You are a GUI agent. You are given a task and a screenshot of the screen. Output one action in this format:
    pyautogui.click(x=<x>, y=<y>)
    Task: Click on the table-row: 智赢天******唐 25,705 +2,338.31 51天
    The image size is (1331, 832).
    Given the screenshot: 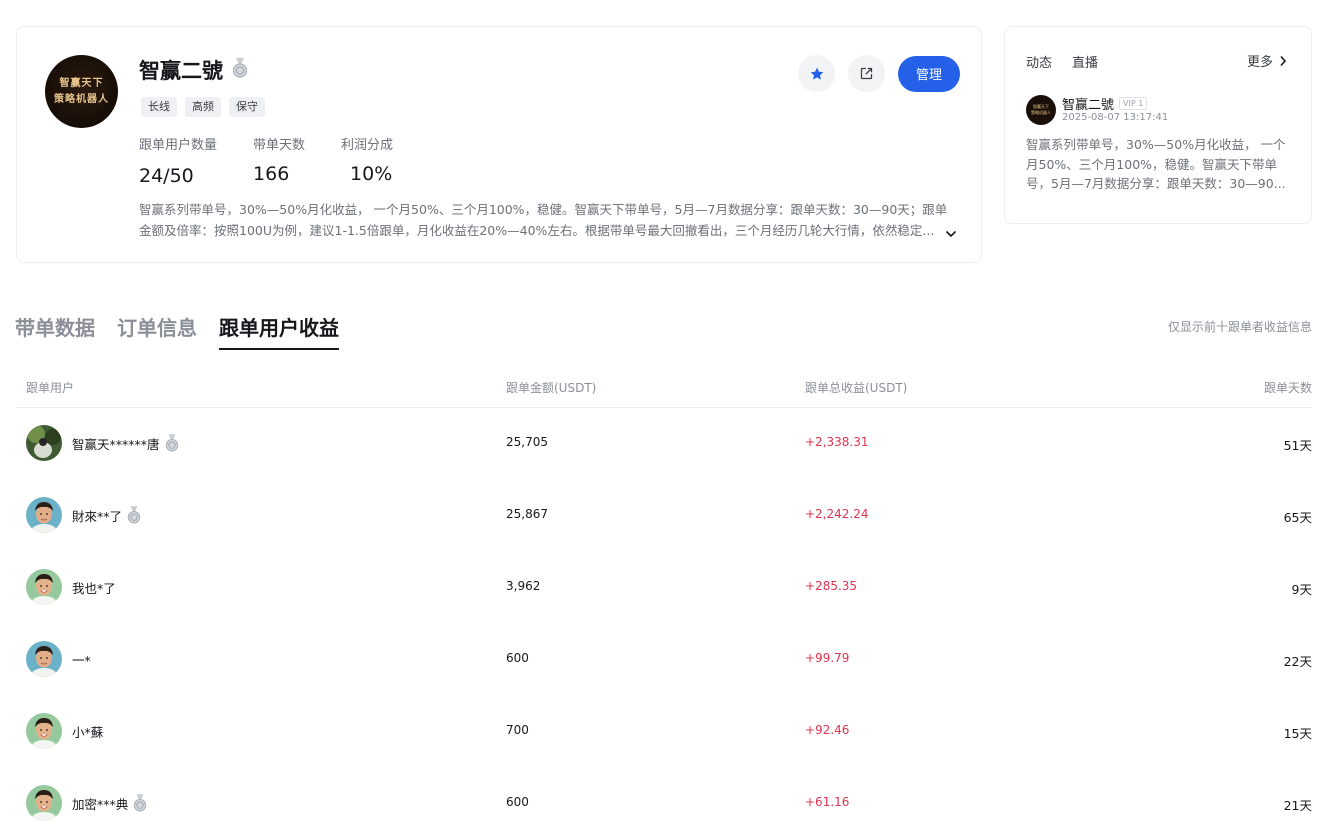 What is the action you would take?
    pyautogui.click(x=664, y=443)
    